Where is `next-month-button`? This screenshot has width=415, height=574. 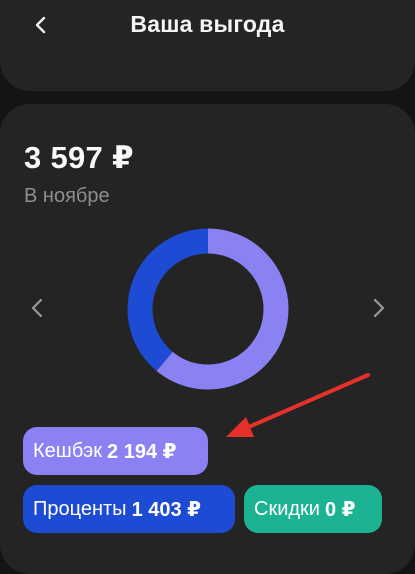
next-month-button is located at coordinates (379, 308).